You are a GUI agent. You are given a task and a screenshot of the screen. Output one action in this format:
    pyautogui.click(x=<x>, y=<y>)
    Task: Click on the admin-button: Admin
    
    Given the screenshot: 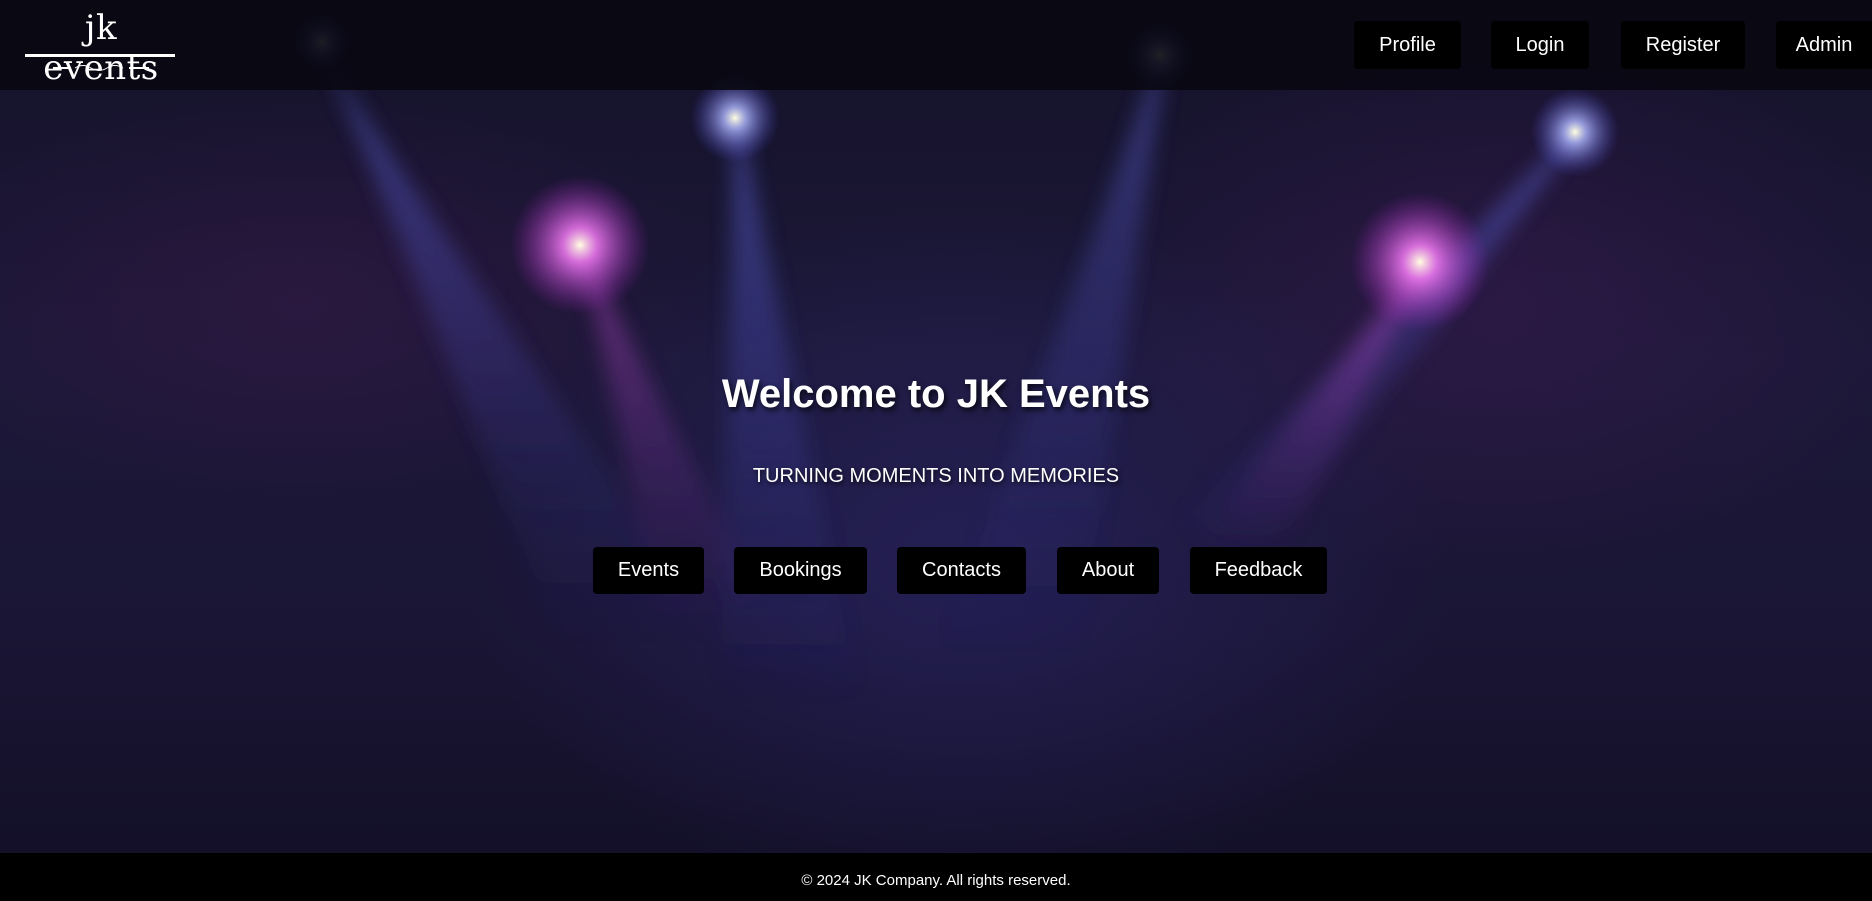 What is the action you would take?
    pyautogui.click(x=1824, y=45)
    